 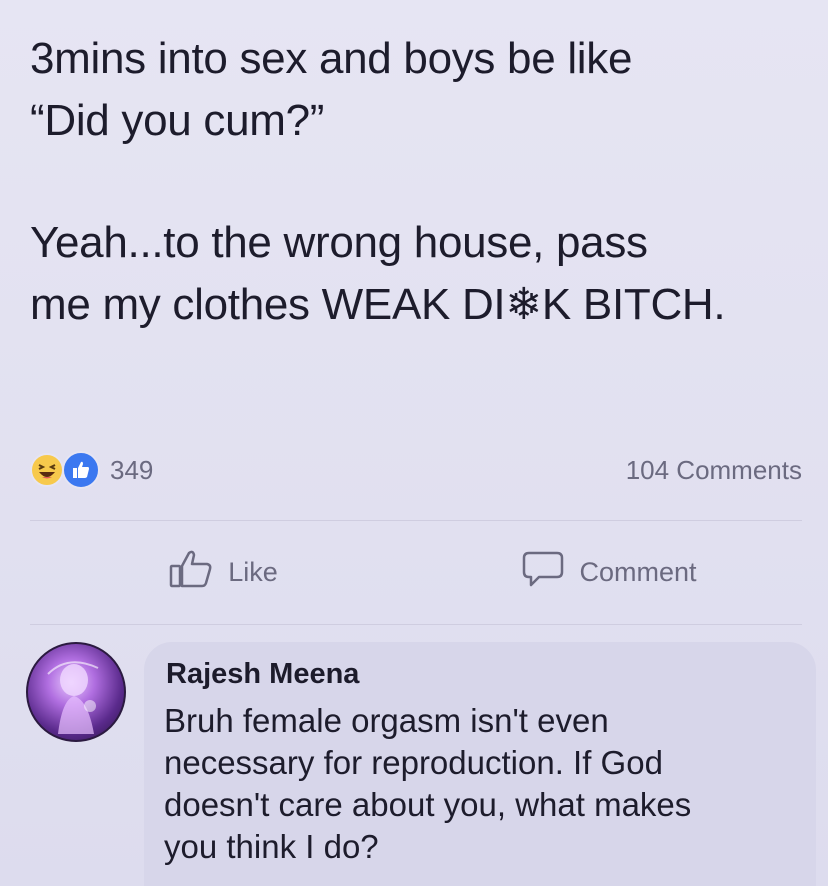 I want to click on reactions-summary: 349, so click(x=91, y=470).